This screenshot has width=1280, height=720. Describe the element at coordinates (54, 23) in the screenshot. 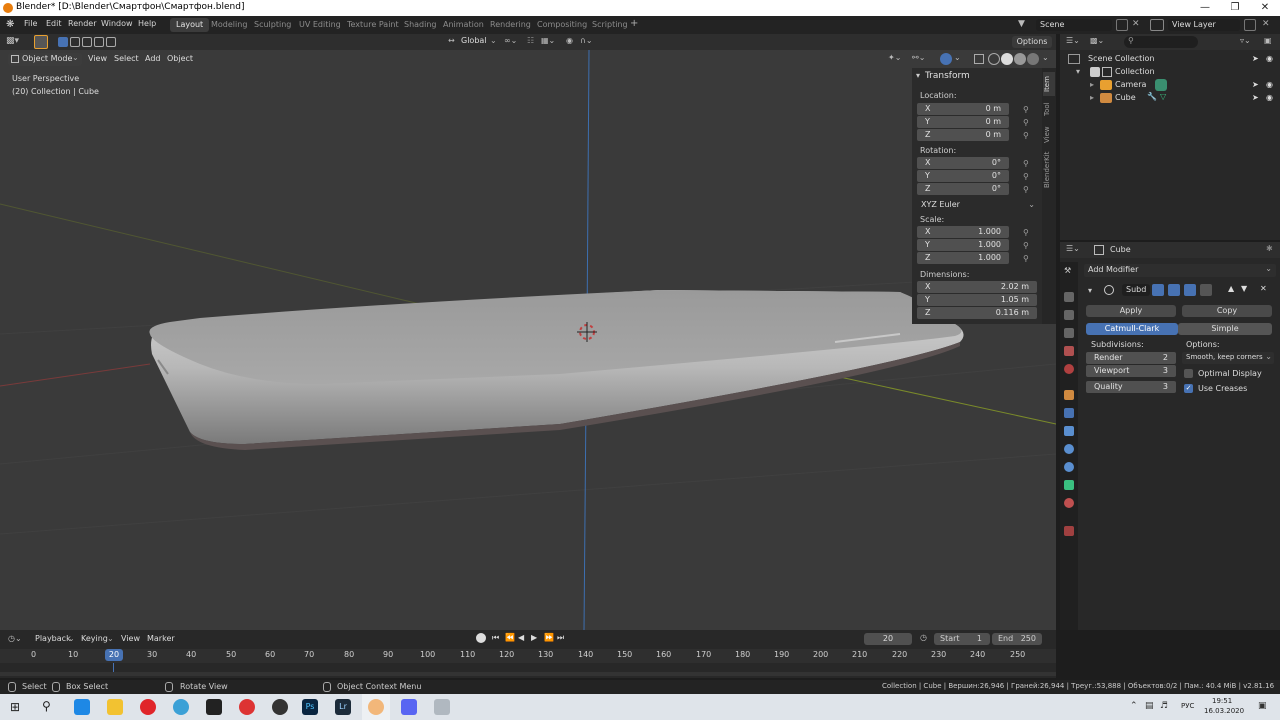

I see `menu-edit: Edit` at that location.